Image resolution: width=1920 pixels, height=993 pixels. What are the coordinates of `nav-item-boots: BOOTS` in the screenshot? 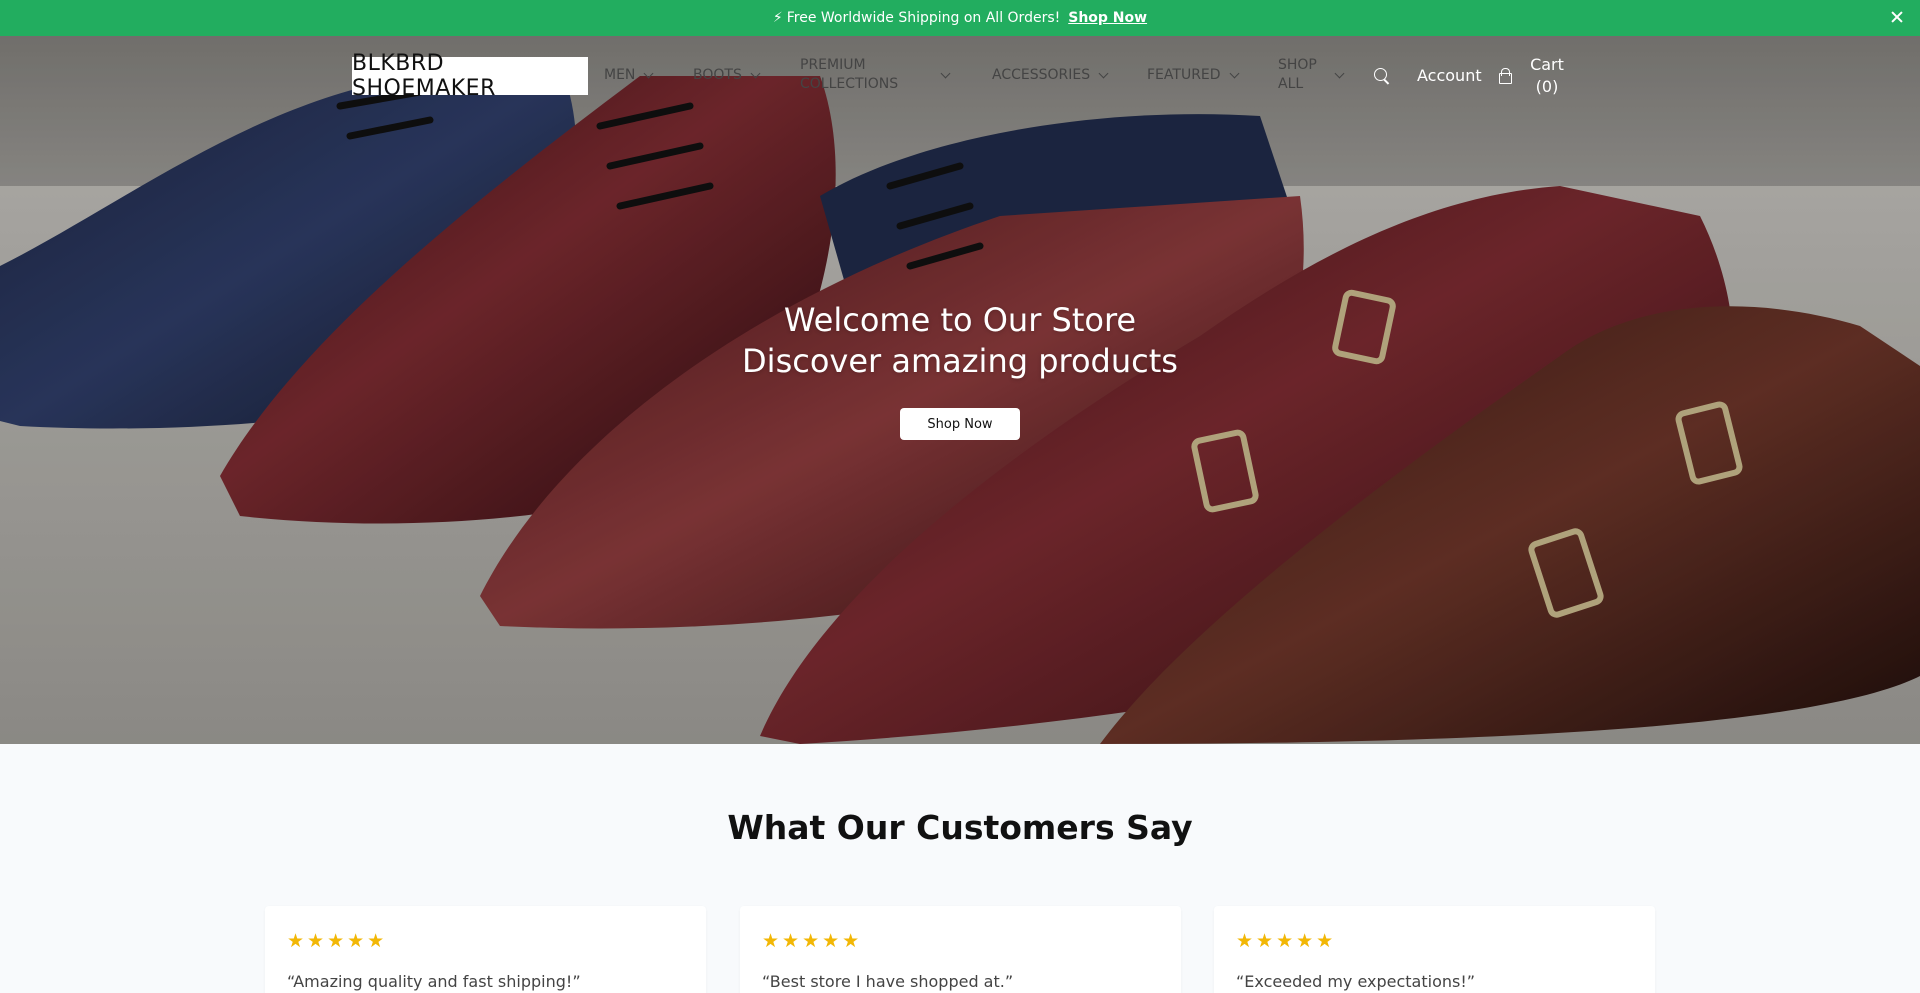 It's located at (727, 75).